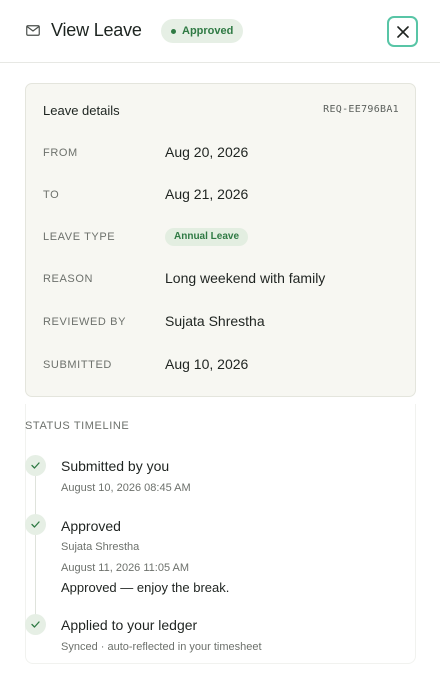 The image size is (440, 690). Describe the element at coordinates (145, 587) in the screenshot. I see `timeline-event-note: Approved — enjoy the break.` at that location.